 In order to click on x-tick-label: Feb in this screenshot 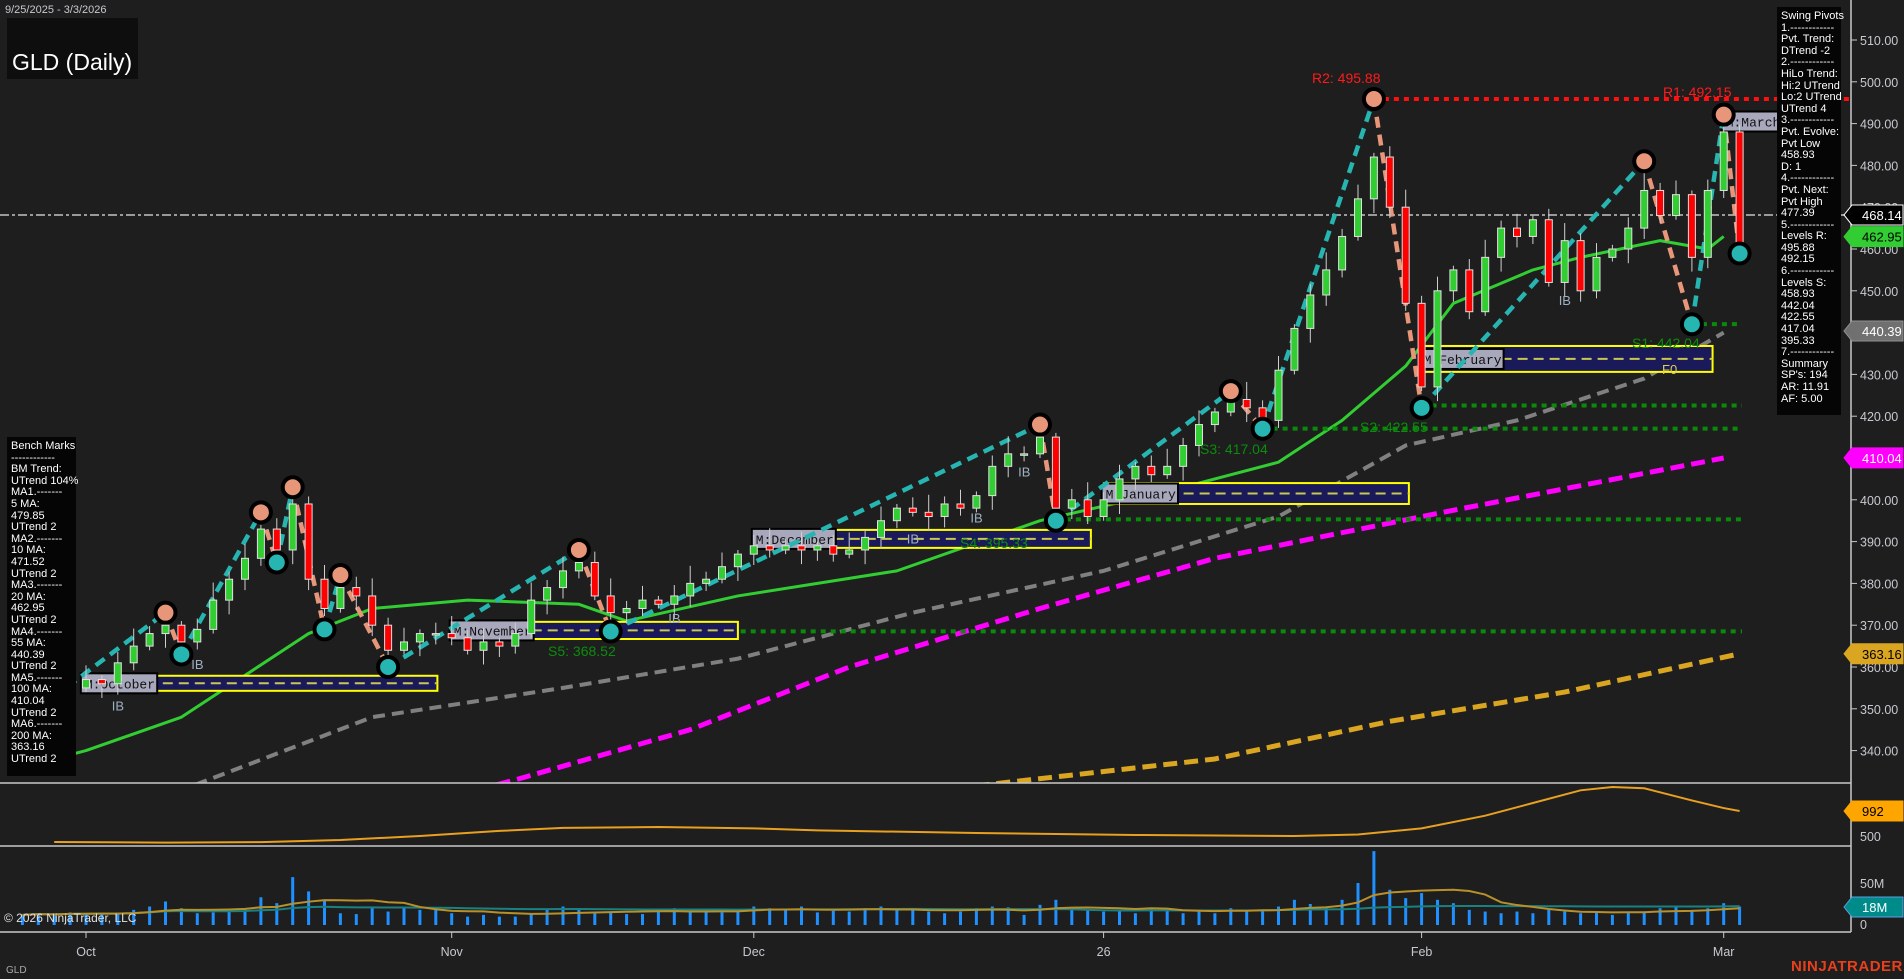, I will do `click(1422, 952)`.